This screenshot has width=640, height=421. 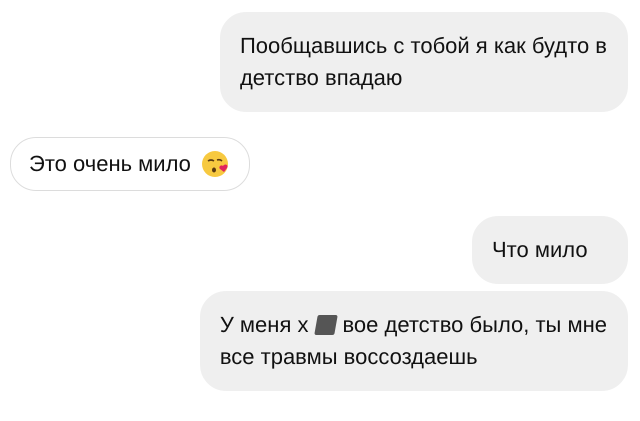 I want to click on message-text: вое детство было, ты мне, so click(x=474, y=325).